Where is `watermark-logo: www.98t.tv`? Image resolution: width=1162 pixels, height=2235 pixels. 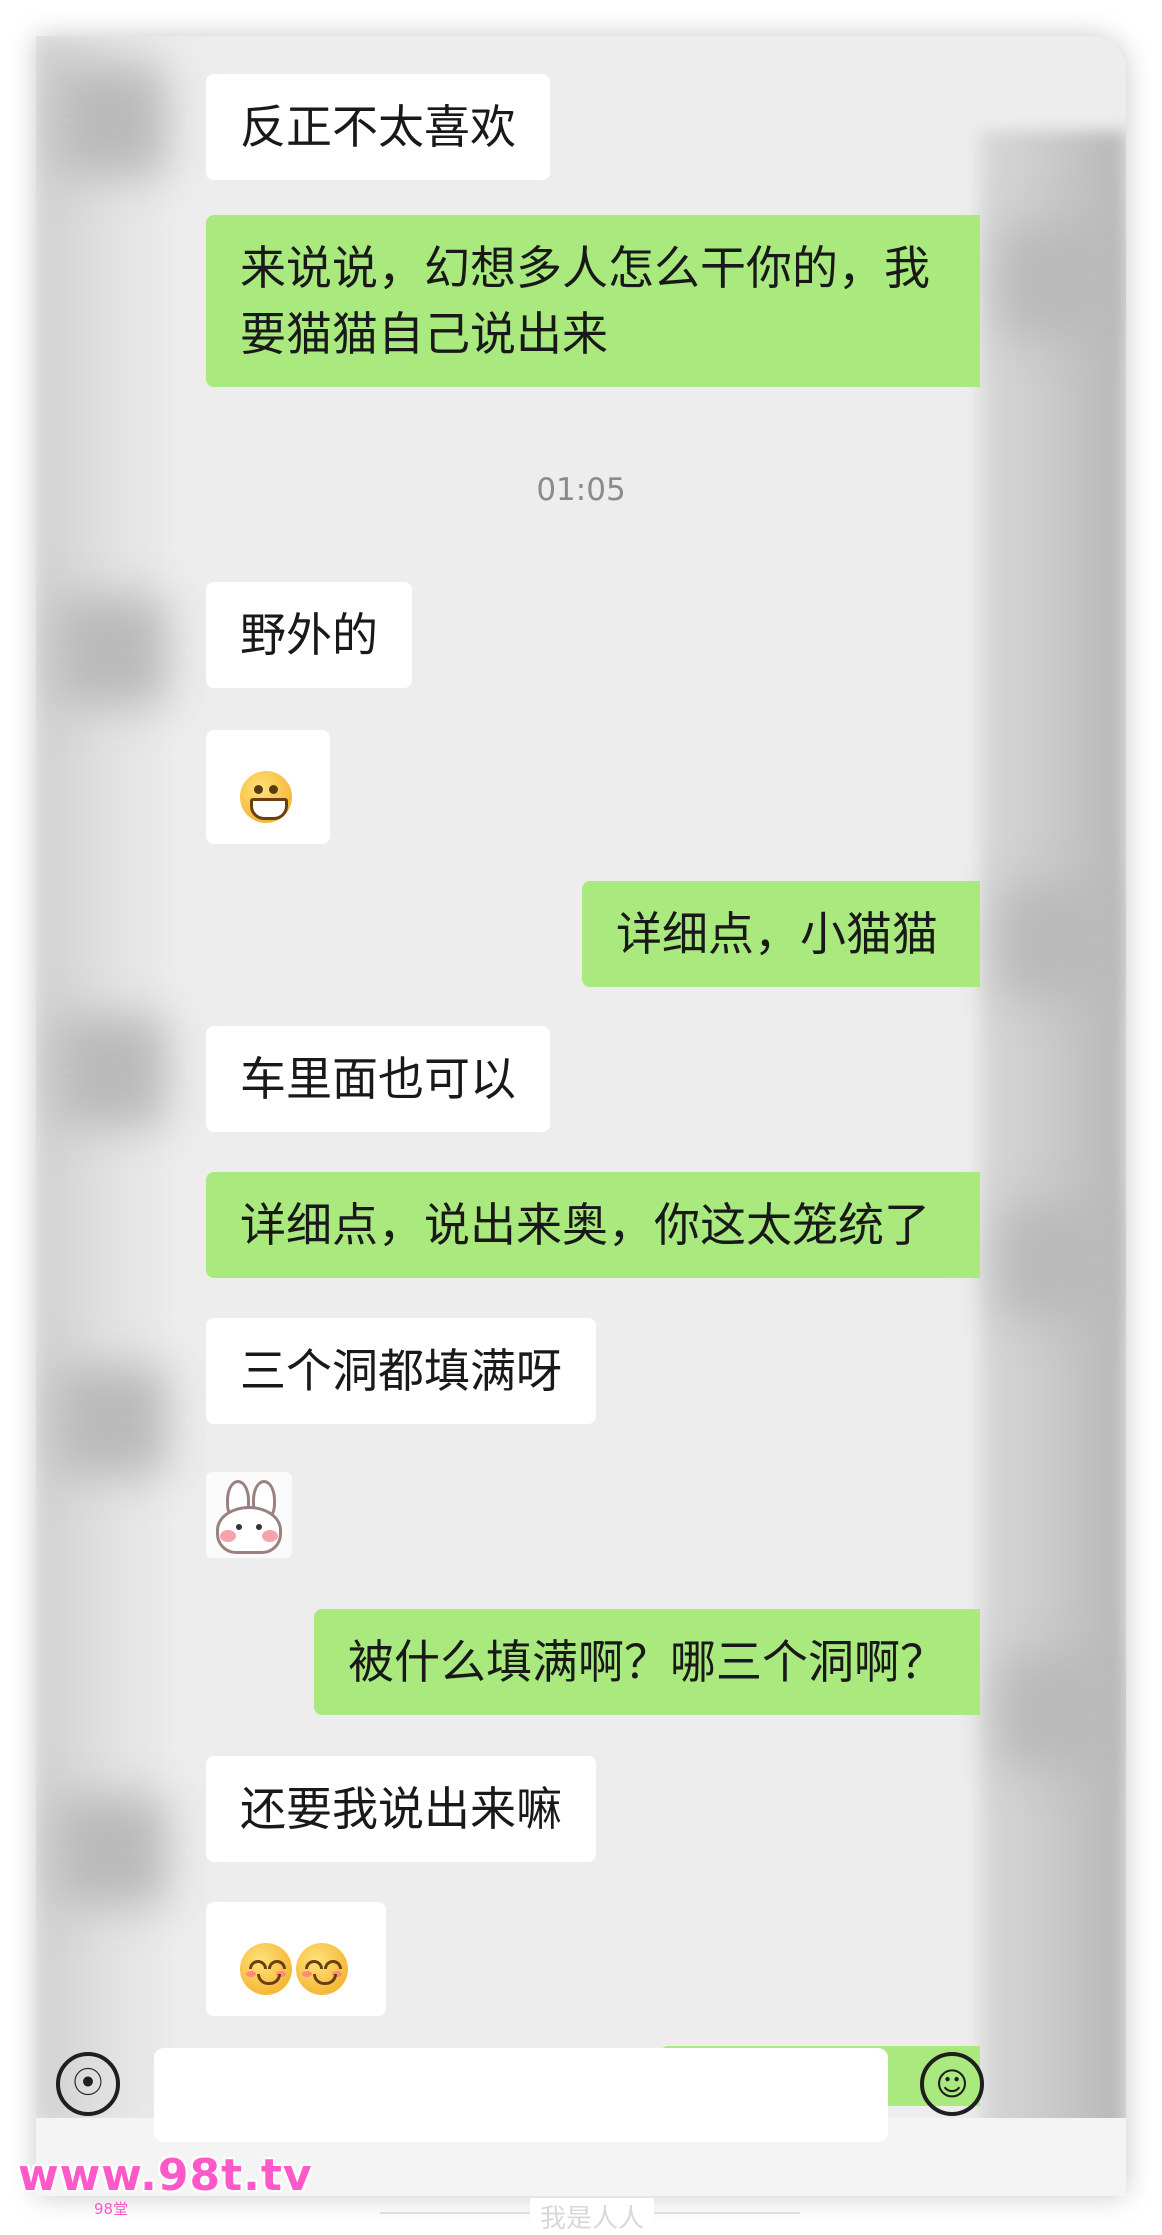
watermark-logo: www.98t.tv is located at coordinates (165, 2175).